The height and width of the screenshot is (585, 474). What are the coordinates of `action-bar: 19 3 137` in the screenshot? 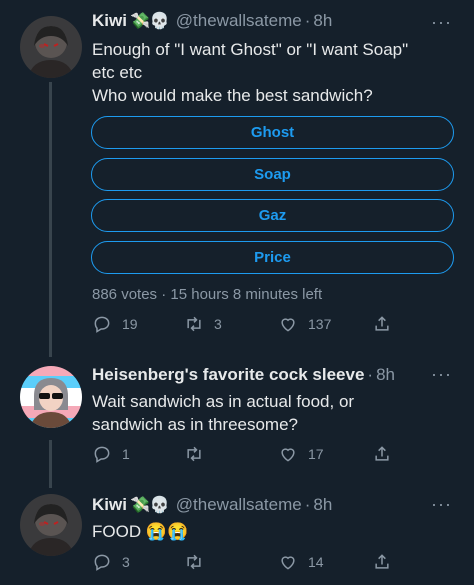 It's located at (242, 325).